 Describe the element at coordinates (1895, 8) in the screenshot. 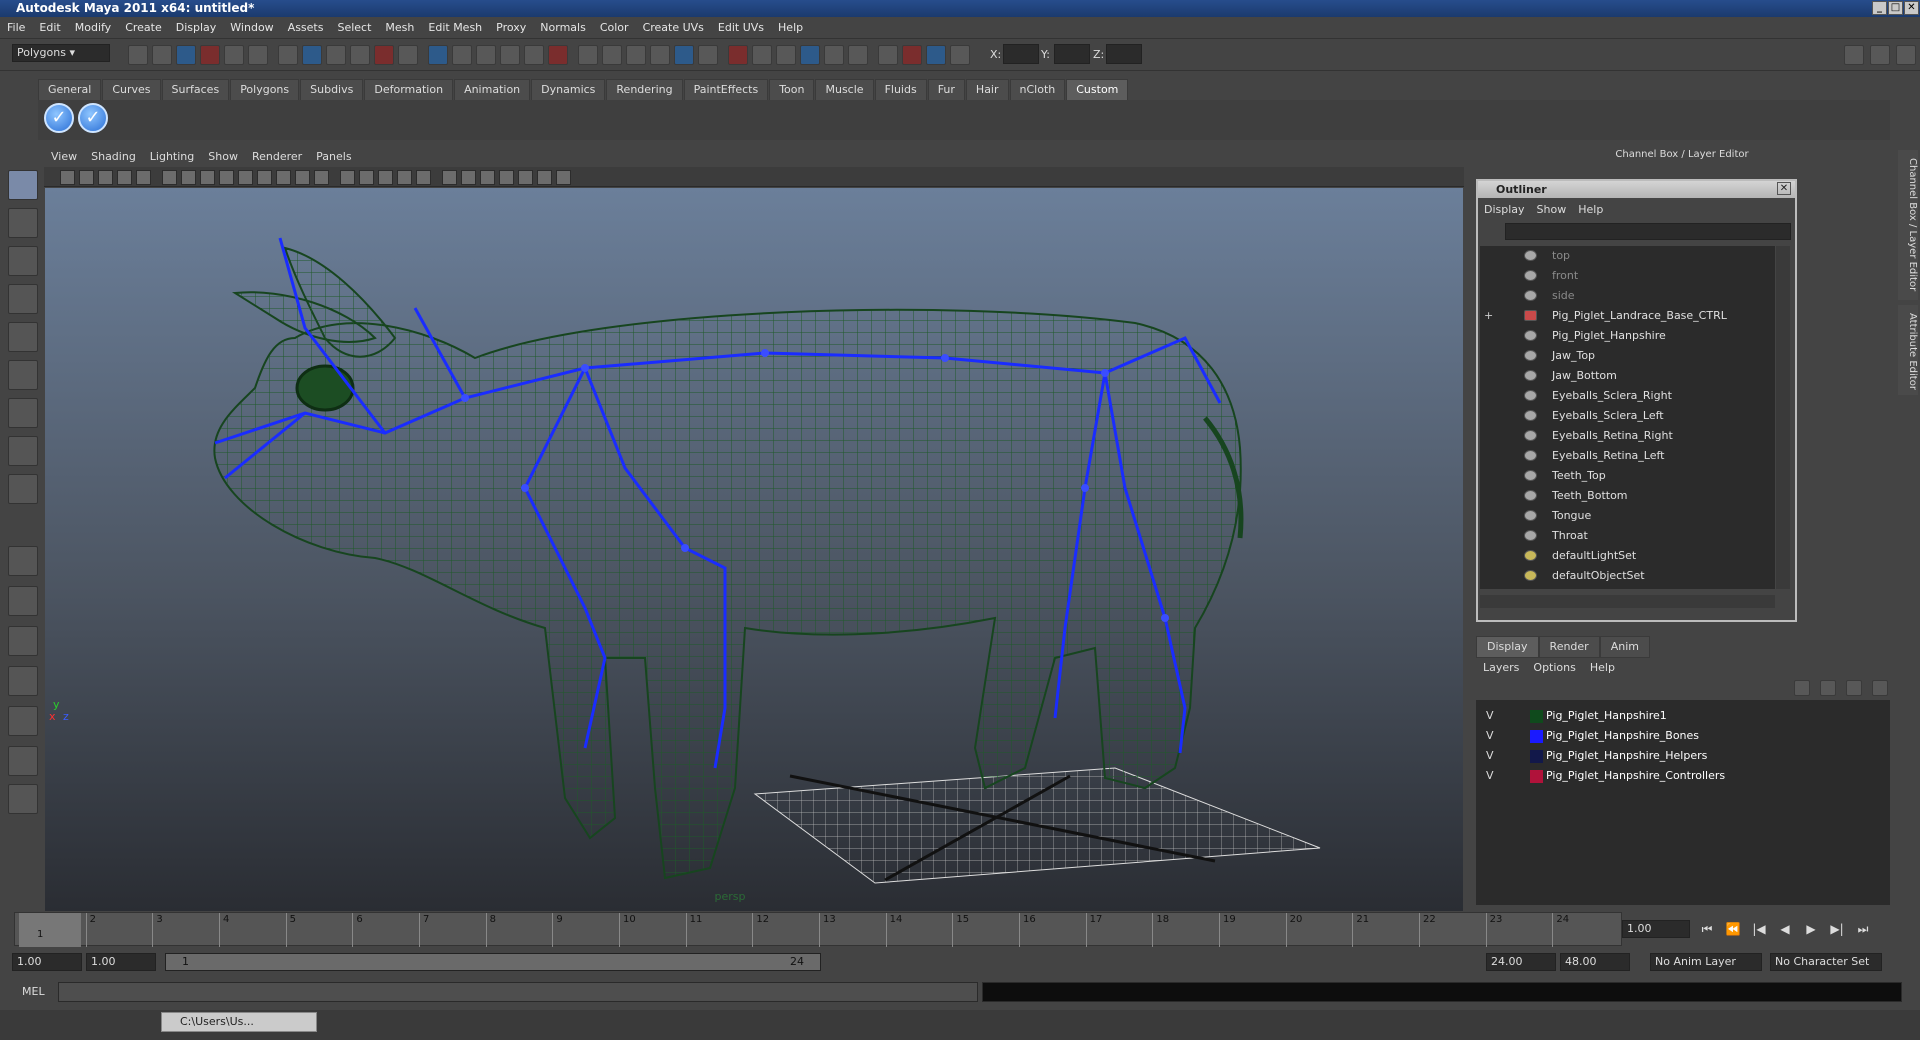

I see `maximize-button: □` at that location.